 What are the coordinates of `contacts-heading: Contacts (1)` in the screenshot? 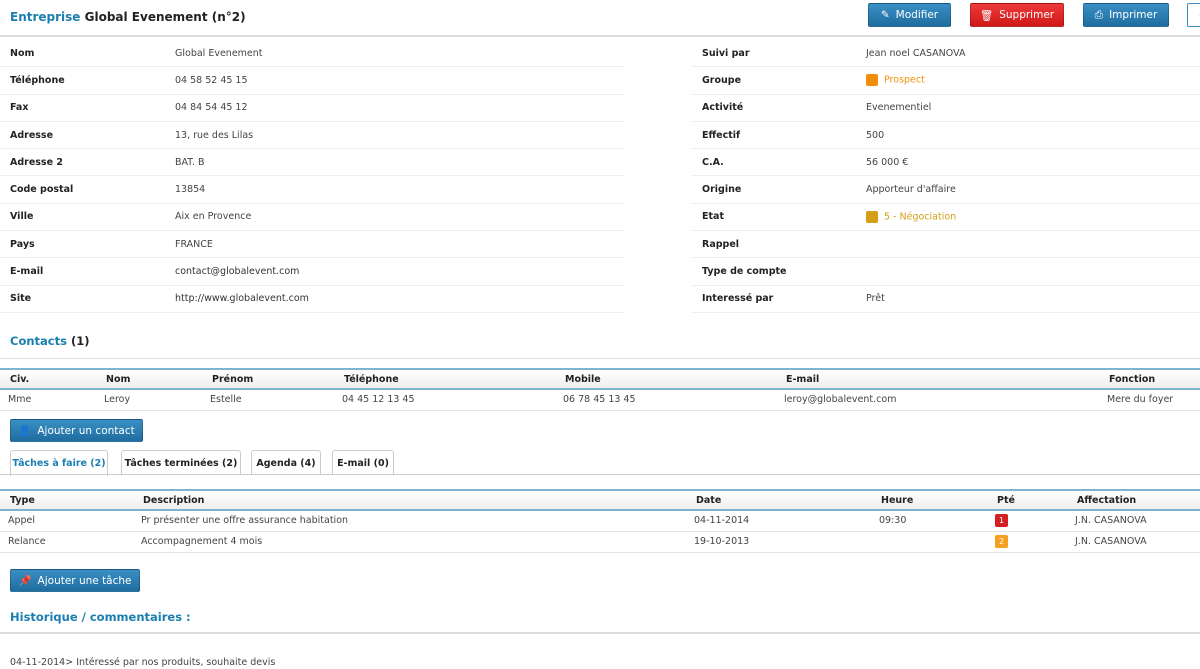 It's located at (50, 341).